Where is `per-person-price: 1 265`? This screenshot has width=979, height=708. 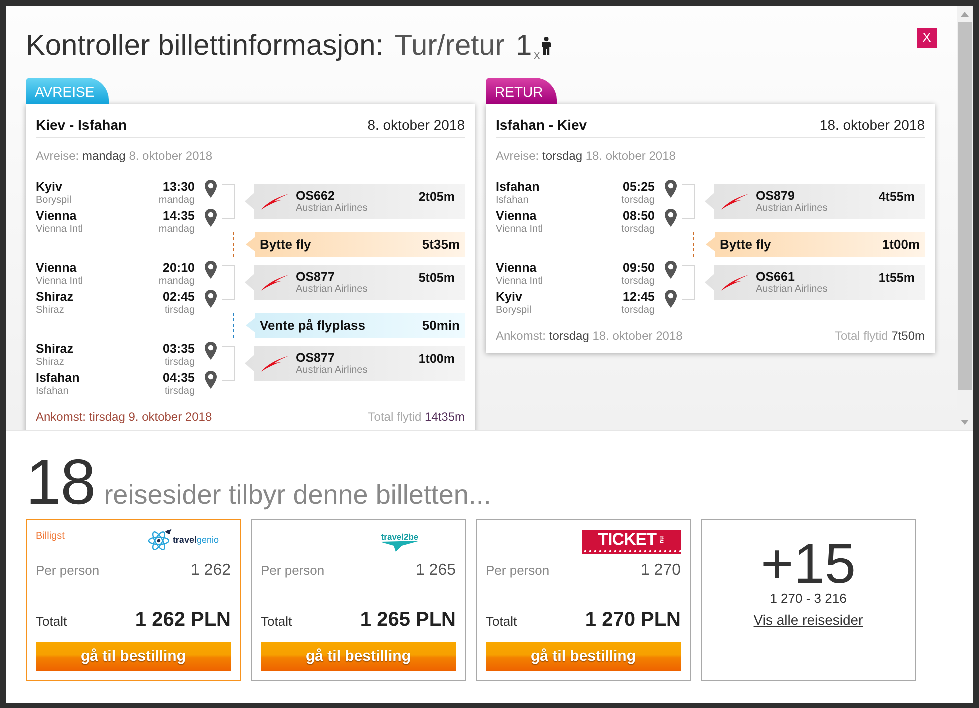
per-person-price: 1 265 is located at coordinates (436, 571).